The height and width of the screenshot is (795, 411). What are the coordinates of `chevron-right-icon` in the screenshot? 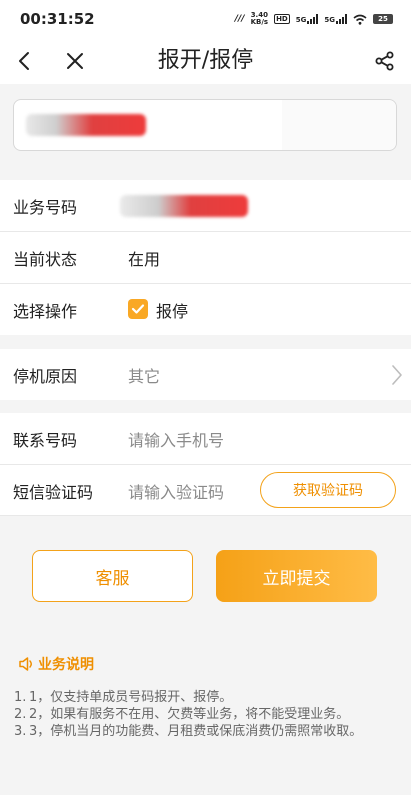 It's located at (397, 375).